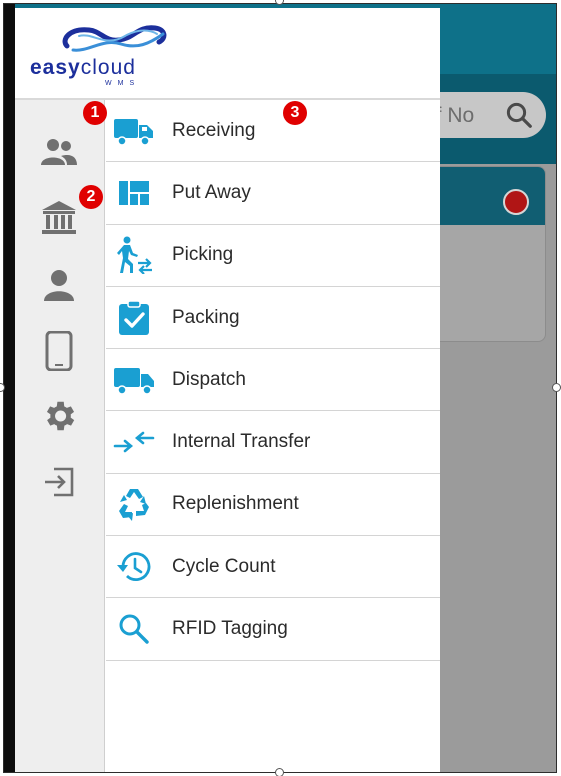  Describe the element at coordinates (273, 256) in the screenshot. I see `menu-item-picking: Picking` at that location.